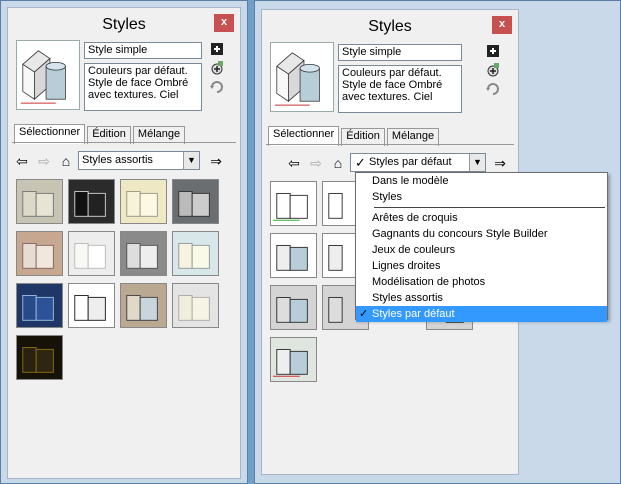  Describe the element at coordinates (410, 162) in the screenshot. I see `collection-dropdown-value: Styles par défaut` at that location.